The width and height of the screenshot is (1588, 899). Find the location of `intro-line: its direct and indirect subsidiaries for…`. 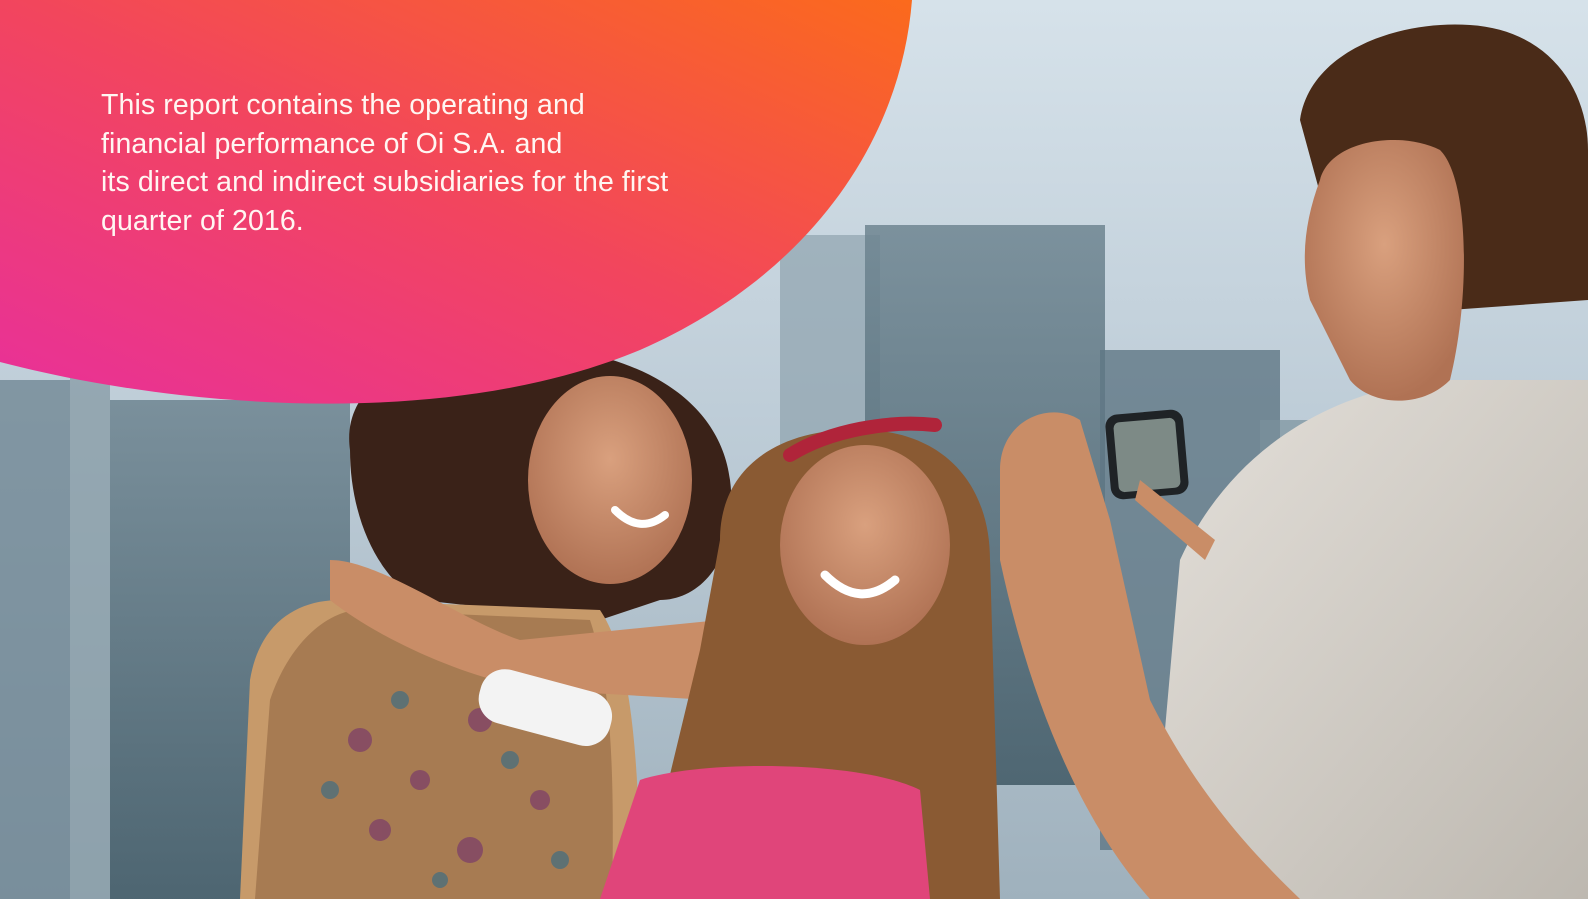

intro-line: its direct and indirect subsidiaries for… is located at coordinates (385, 182).